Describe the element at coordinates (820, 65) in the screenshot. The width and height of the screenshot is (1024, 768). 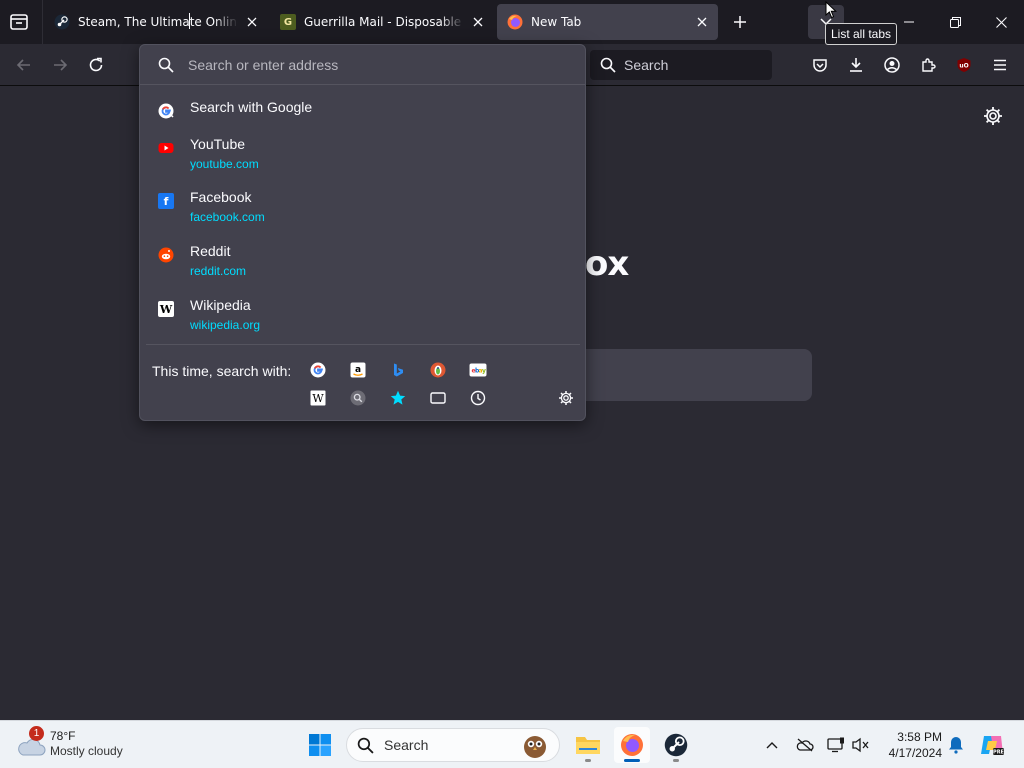
I see `pocket-button` at that location.